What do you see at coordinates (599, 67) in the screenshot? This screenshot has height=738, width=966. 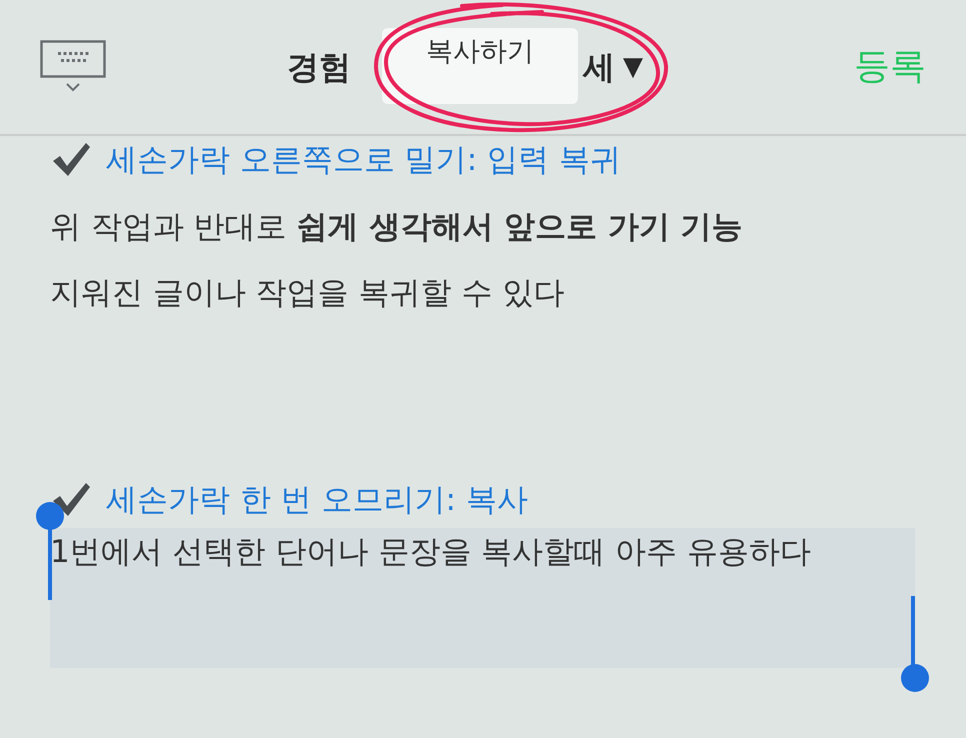 I see `title-text: 세` at bounding box center [599, 67].